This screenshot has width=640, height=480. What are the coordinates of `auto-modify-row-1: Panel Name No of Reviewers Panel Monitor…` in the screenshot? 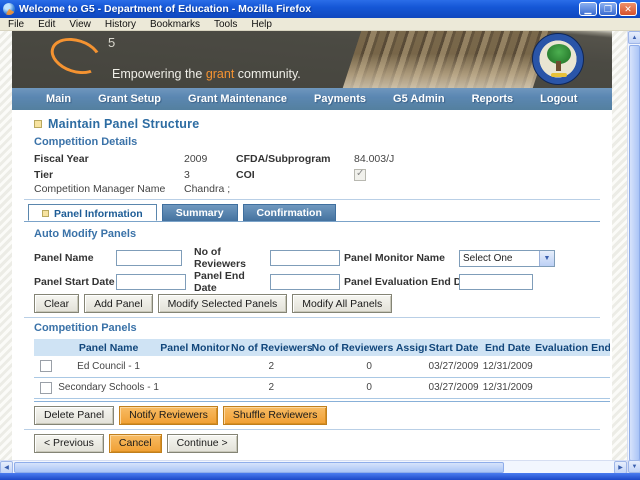 It's located at (317, 258).